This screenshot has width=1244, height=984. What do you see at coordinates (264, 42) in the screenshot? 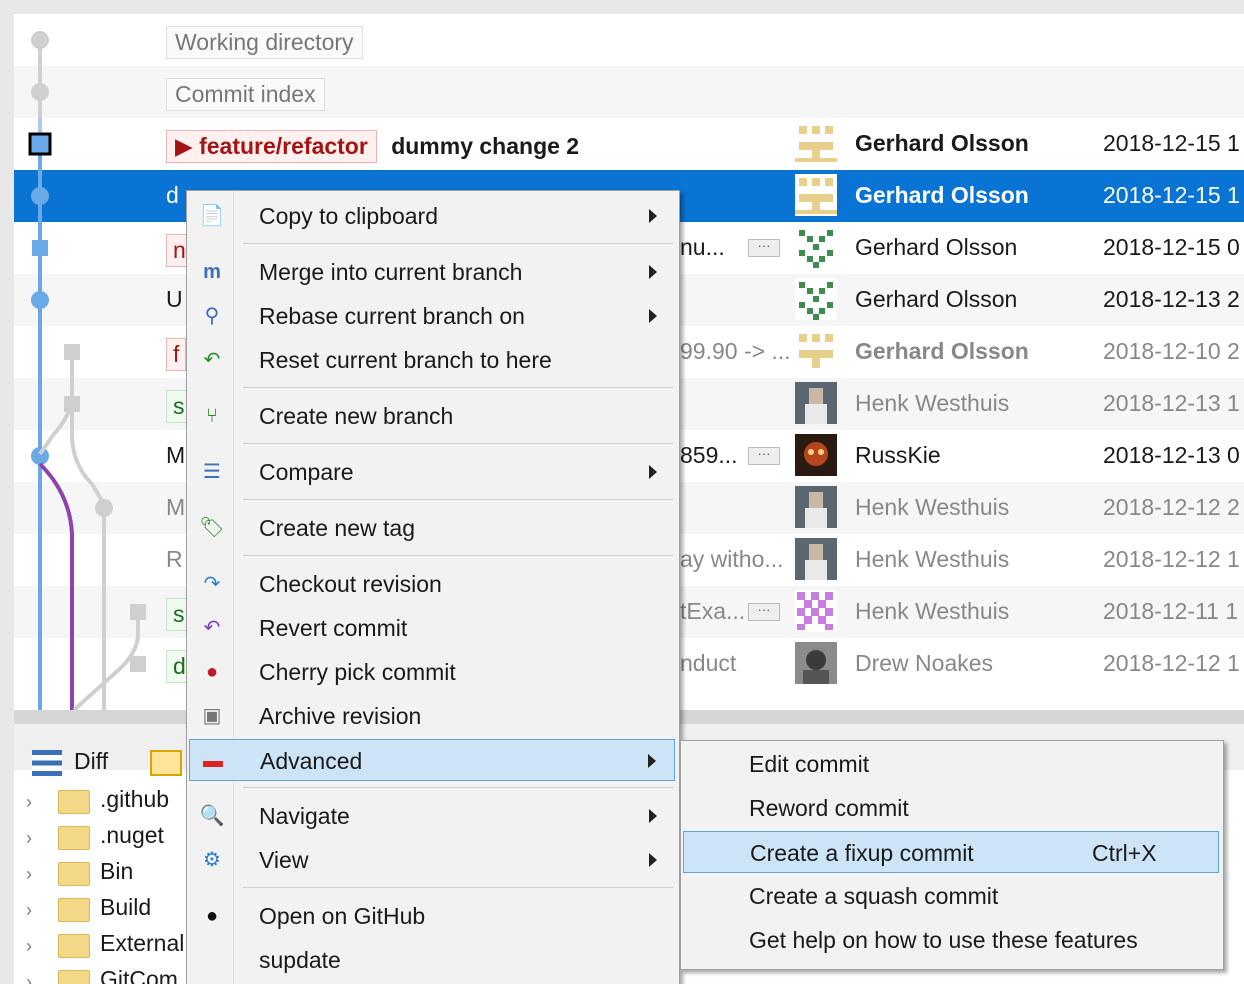
I see `ref-label: Working directory` at bounding box center [264, 42].